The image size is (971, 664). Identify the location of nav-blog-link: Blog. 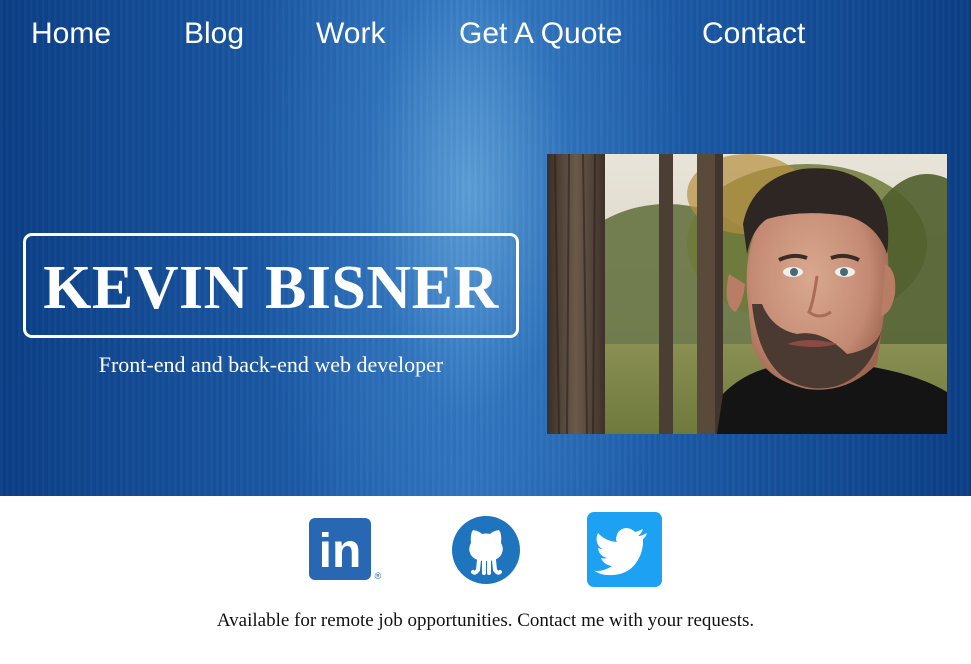
(214, 34).